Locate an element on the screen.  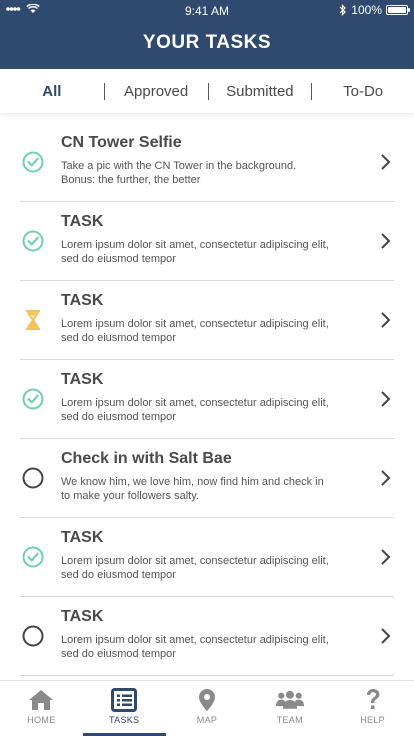
home-icon is located at coordinates (41, 700).